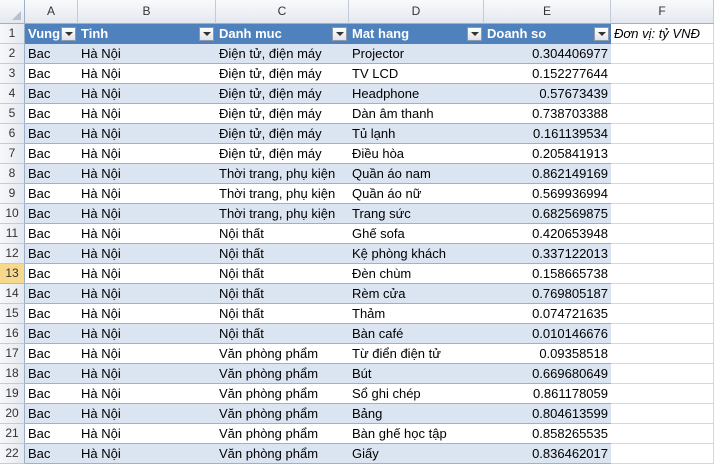 This screenshot has width=714, height=467. I want to click on cell-mat-hang: Giấy, so click(416, 454).